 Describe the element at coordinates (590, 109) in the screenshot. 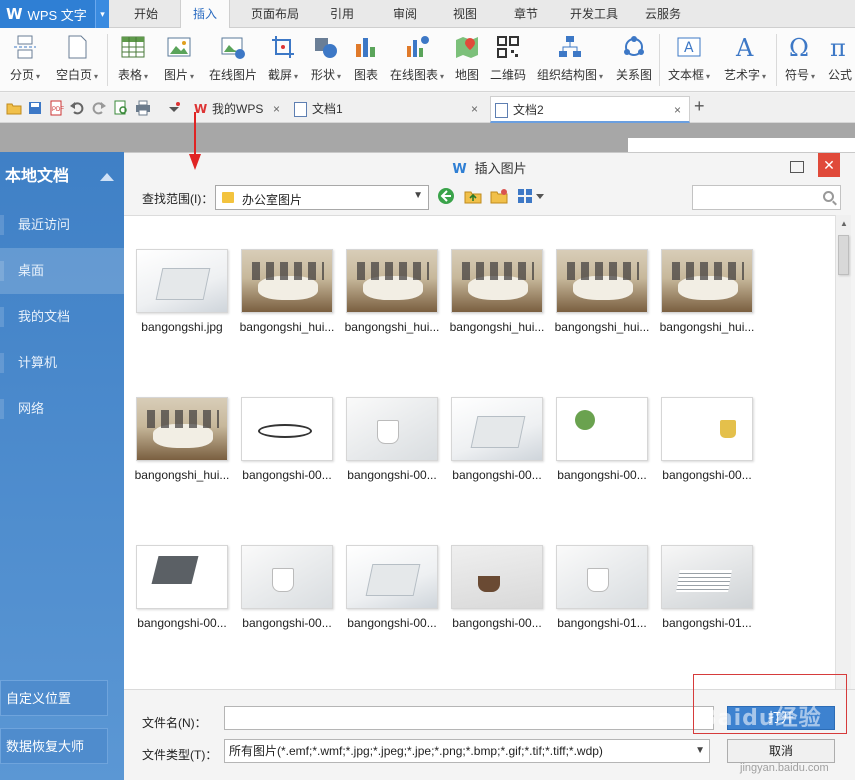

I see `document-tab-2: 文档2 ×` at that location.